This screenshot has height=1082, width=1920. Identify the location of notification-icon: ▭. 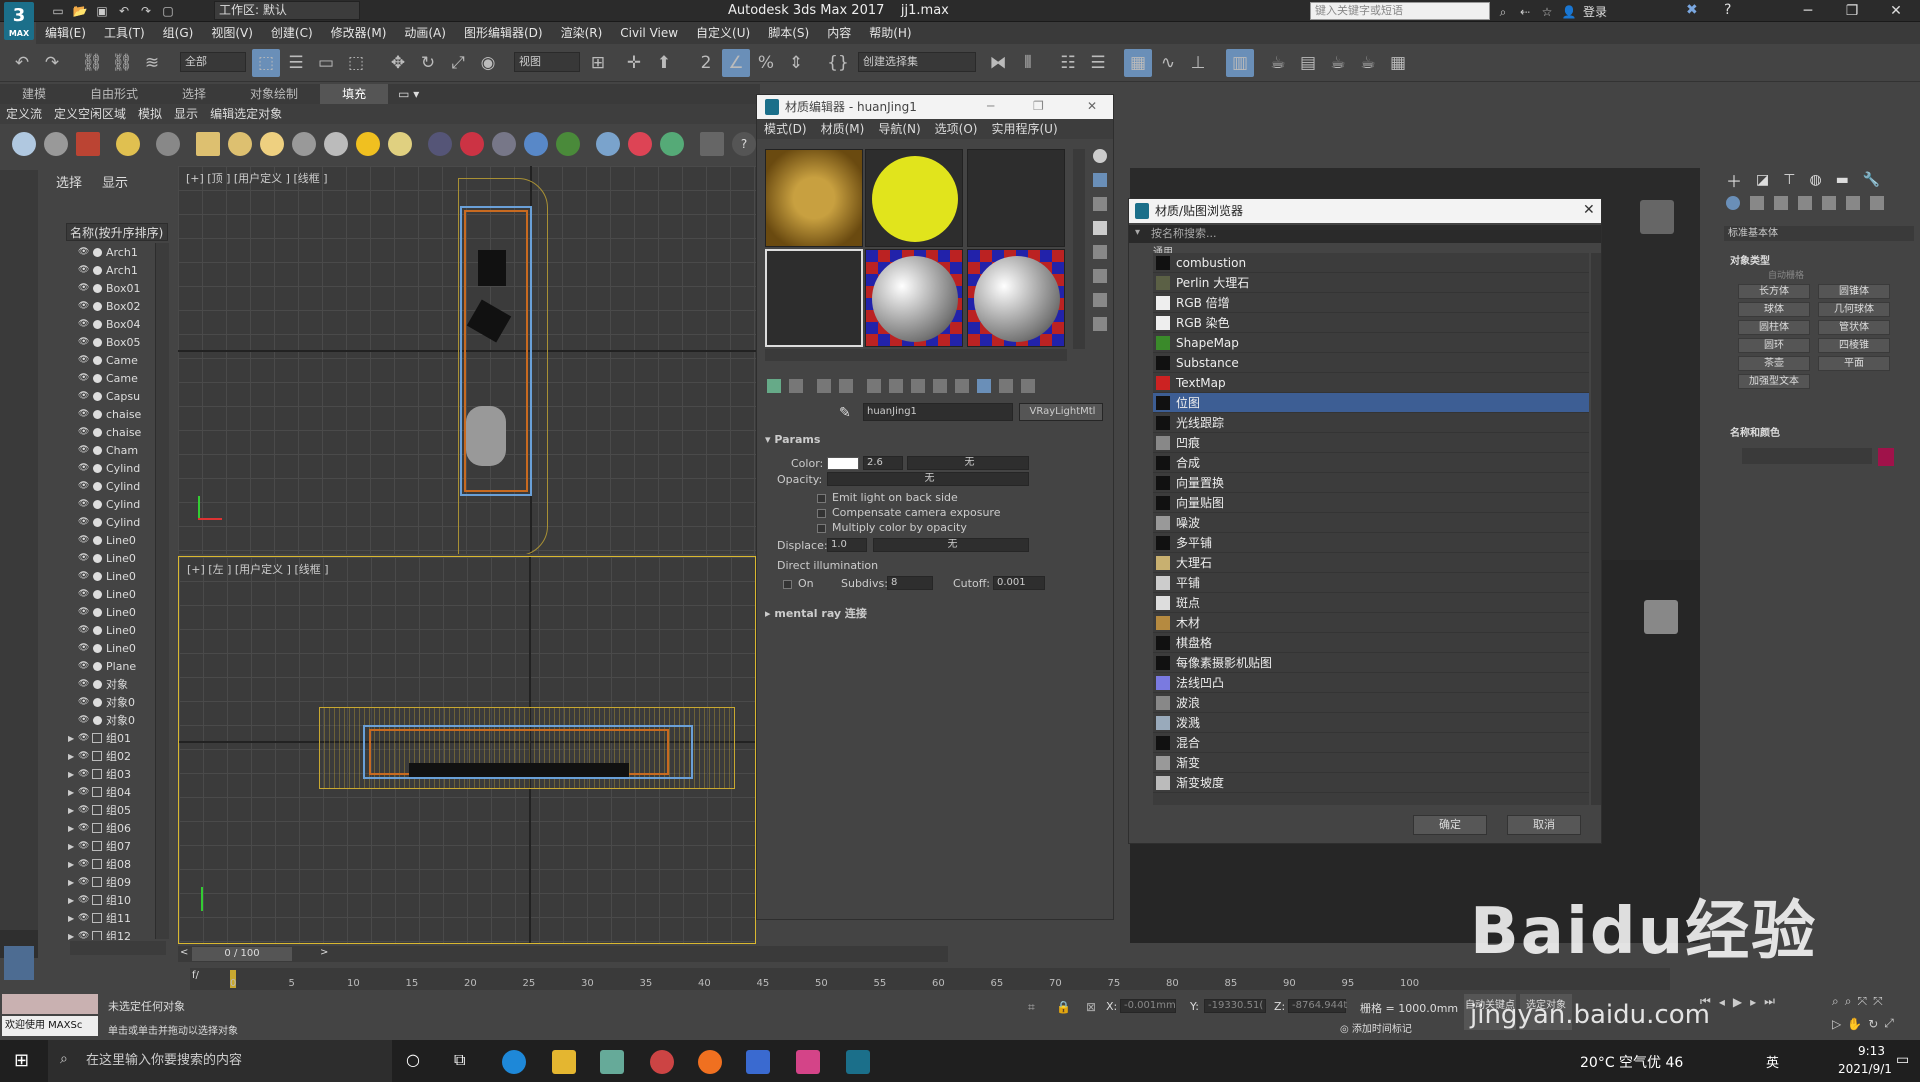
(1902, 1060).